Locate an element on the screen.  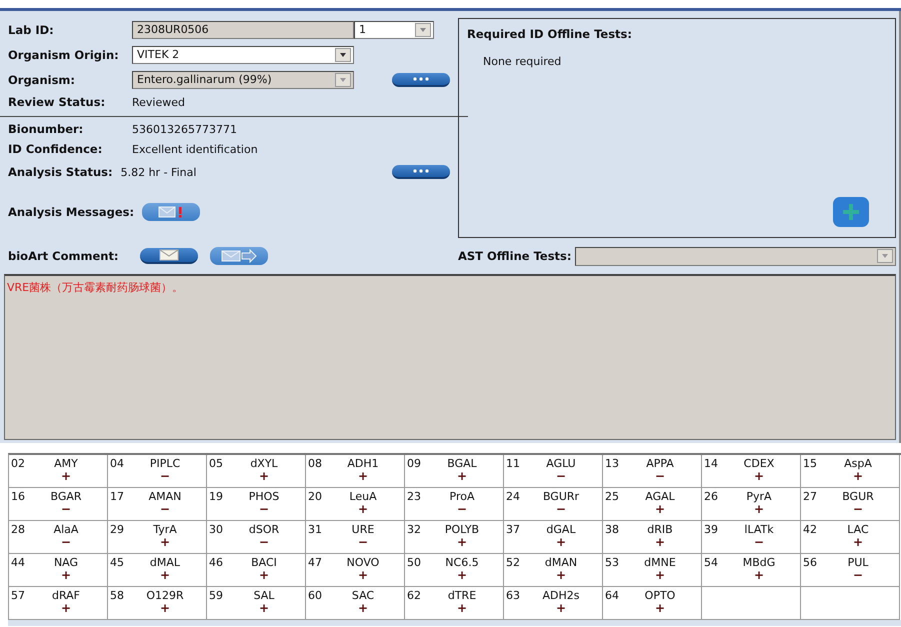
test-number: 57 is located at coordinates (18, 596).